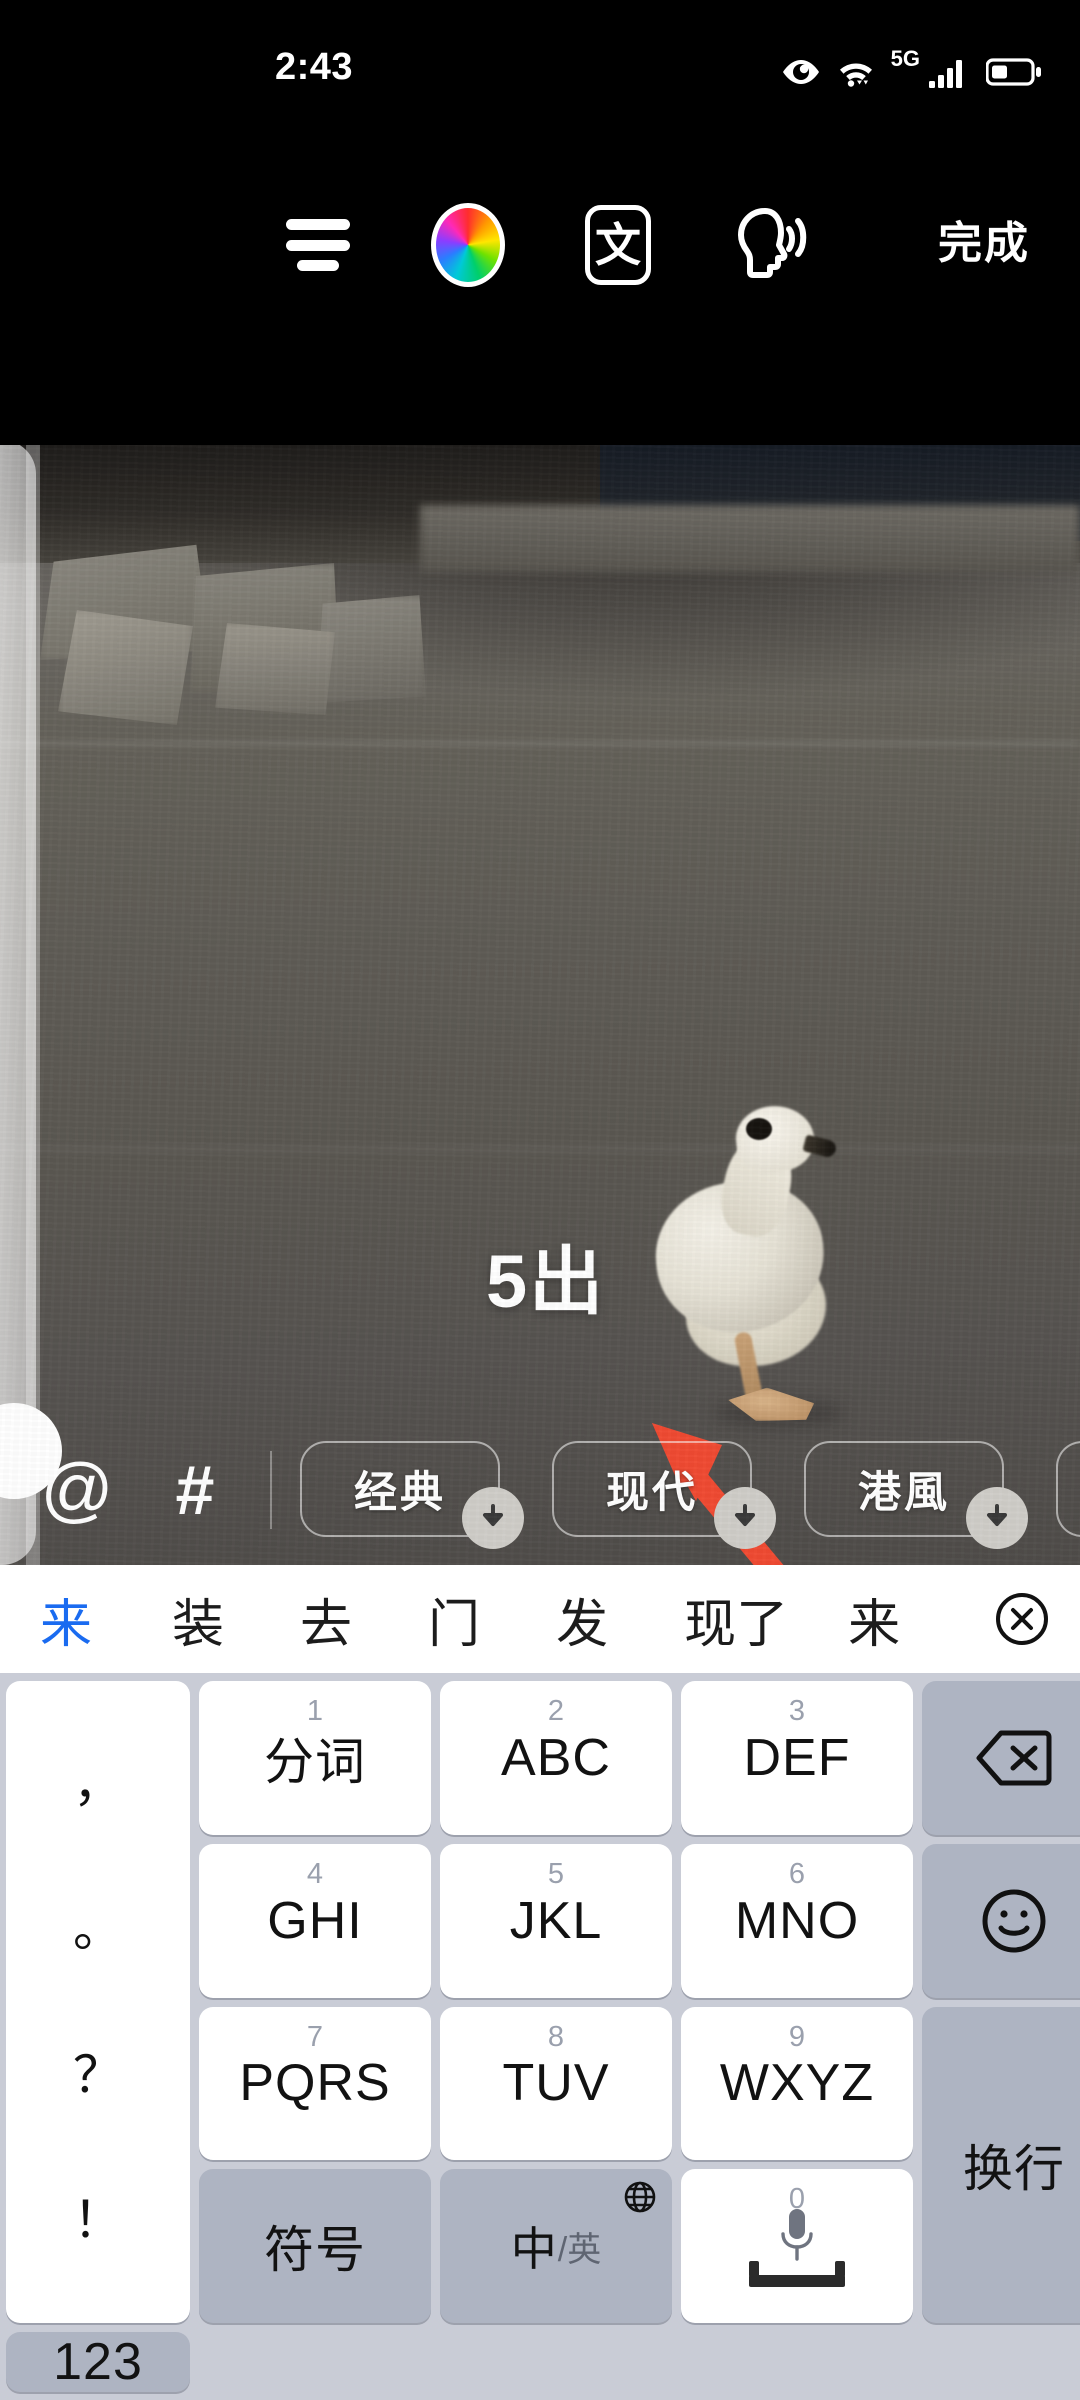 The width and height of the screenshot is (1080, 2400). What do you see at coordinates (745, 1265) in the screenshot?
I see `duckling-subject` at bounding box center [745, 1265].